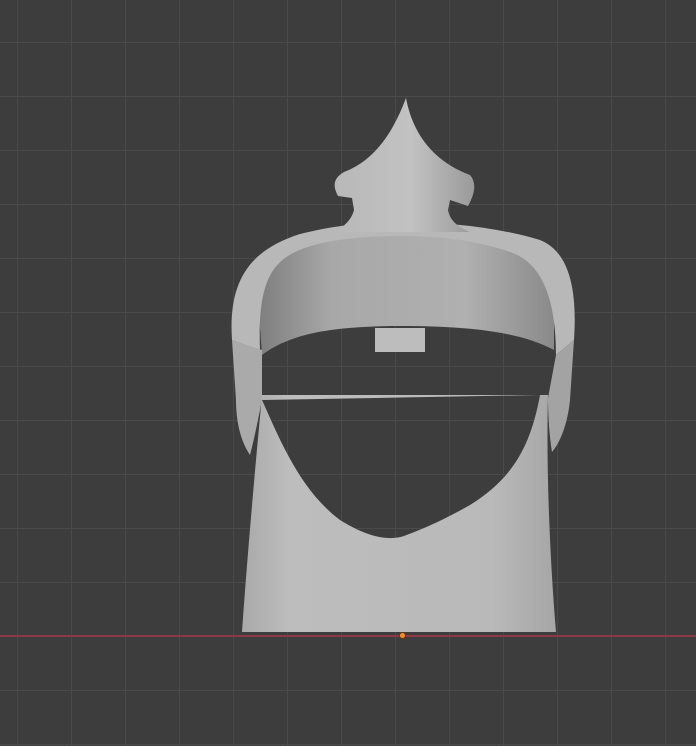 The width and height of the screenshot is (696, 746). What do you see at coordinates (399, 513) in the screenshot?
I see `ring-base` at bounding box center [399, 513].